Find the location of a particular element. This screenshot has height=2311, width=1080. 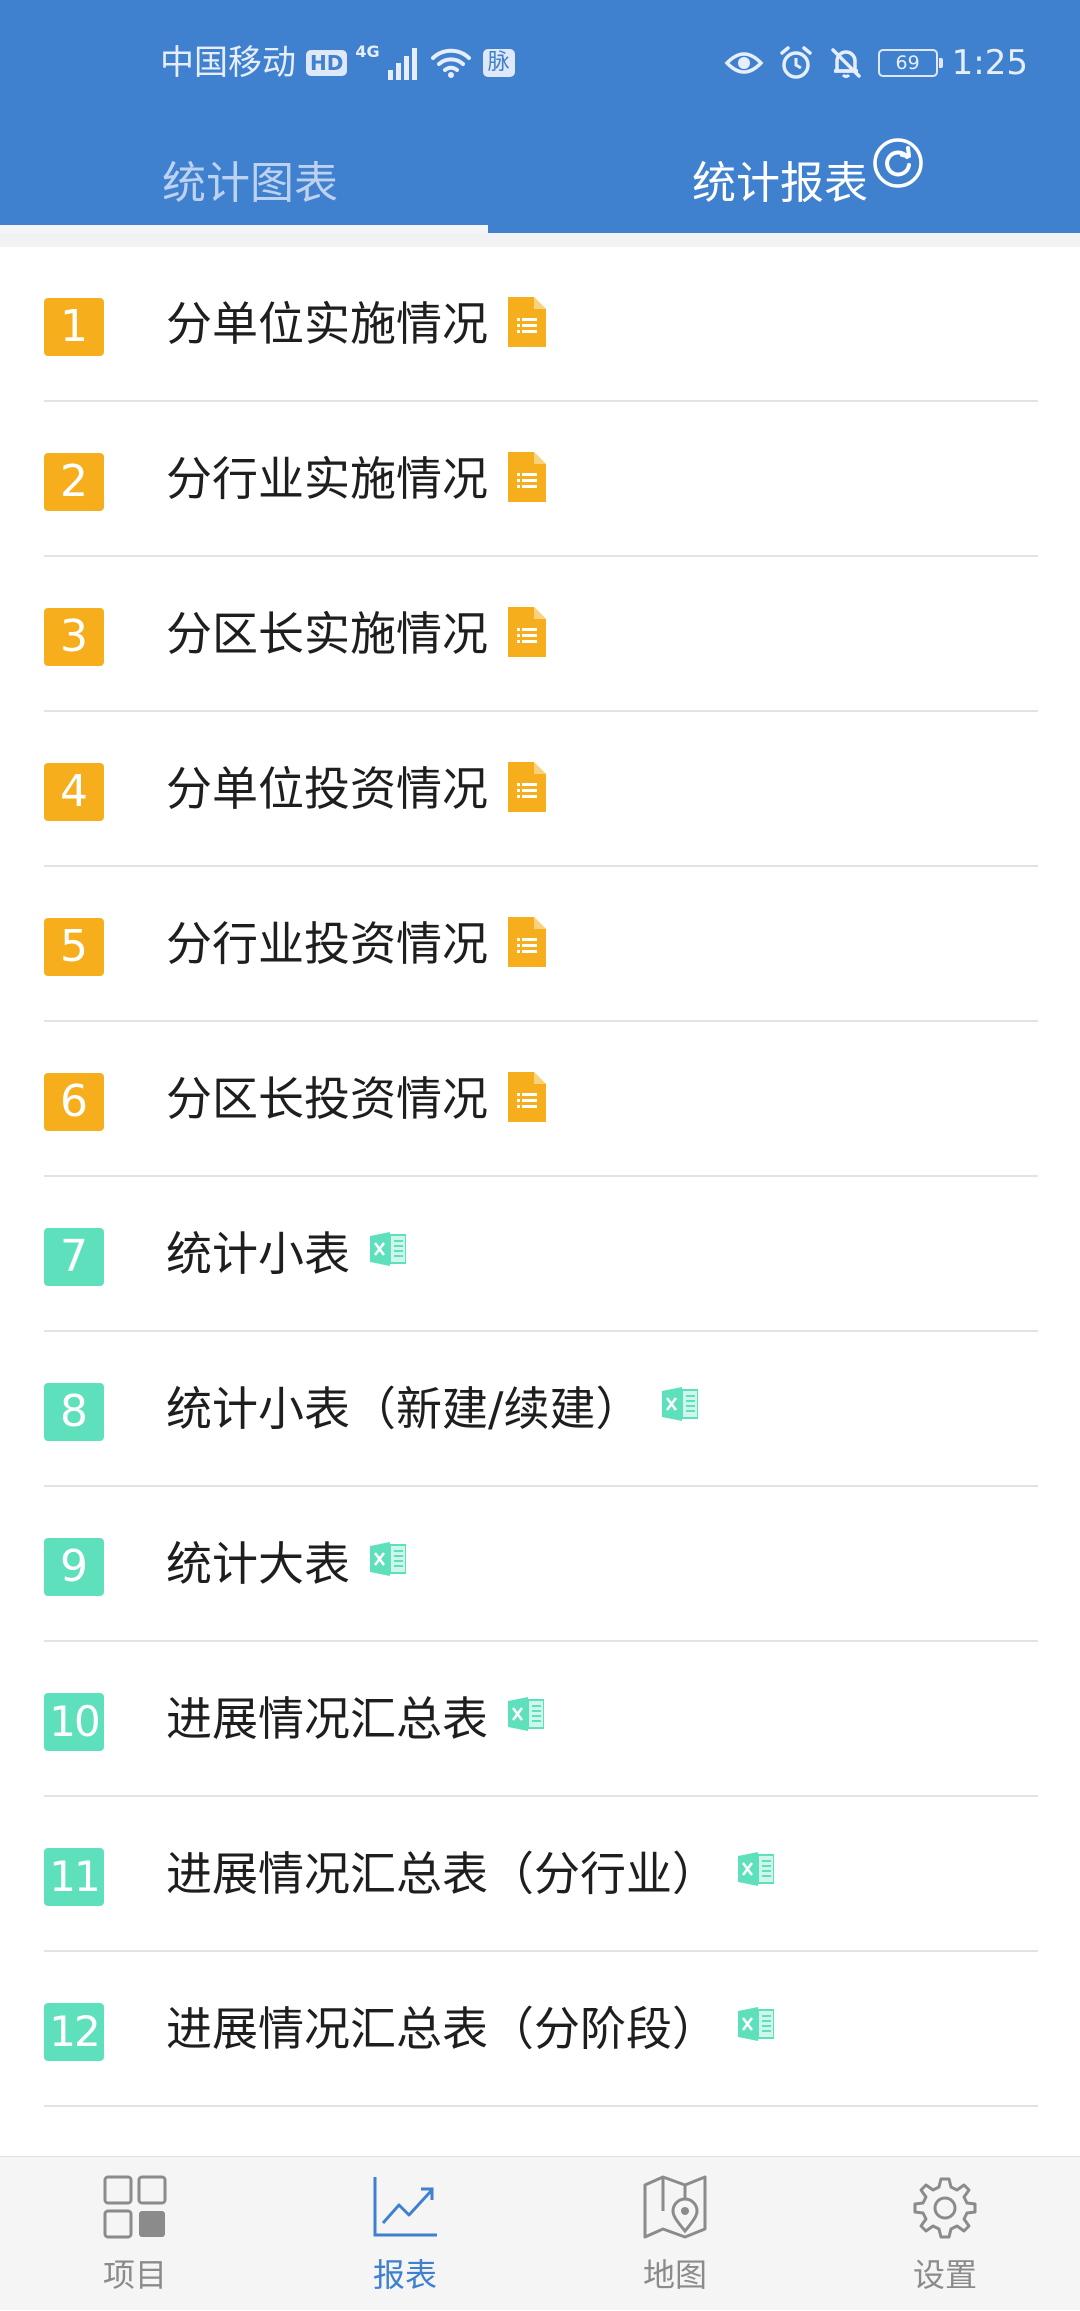

status-left: 中国移动 HD 4G 脉 is located at coordinates (337, 63).